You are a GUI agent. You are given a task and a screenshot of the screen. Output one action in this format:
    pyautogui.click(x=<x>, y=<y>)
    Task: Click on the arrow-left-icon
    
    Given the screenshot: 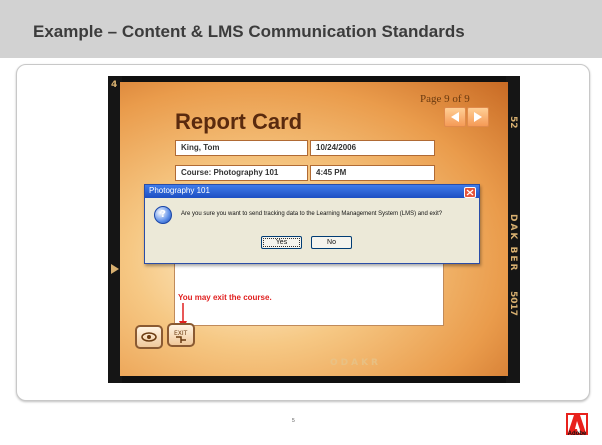 What is the action you would take?
    pyautogui.click(x=455, y=117)
    